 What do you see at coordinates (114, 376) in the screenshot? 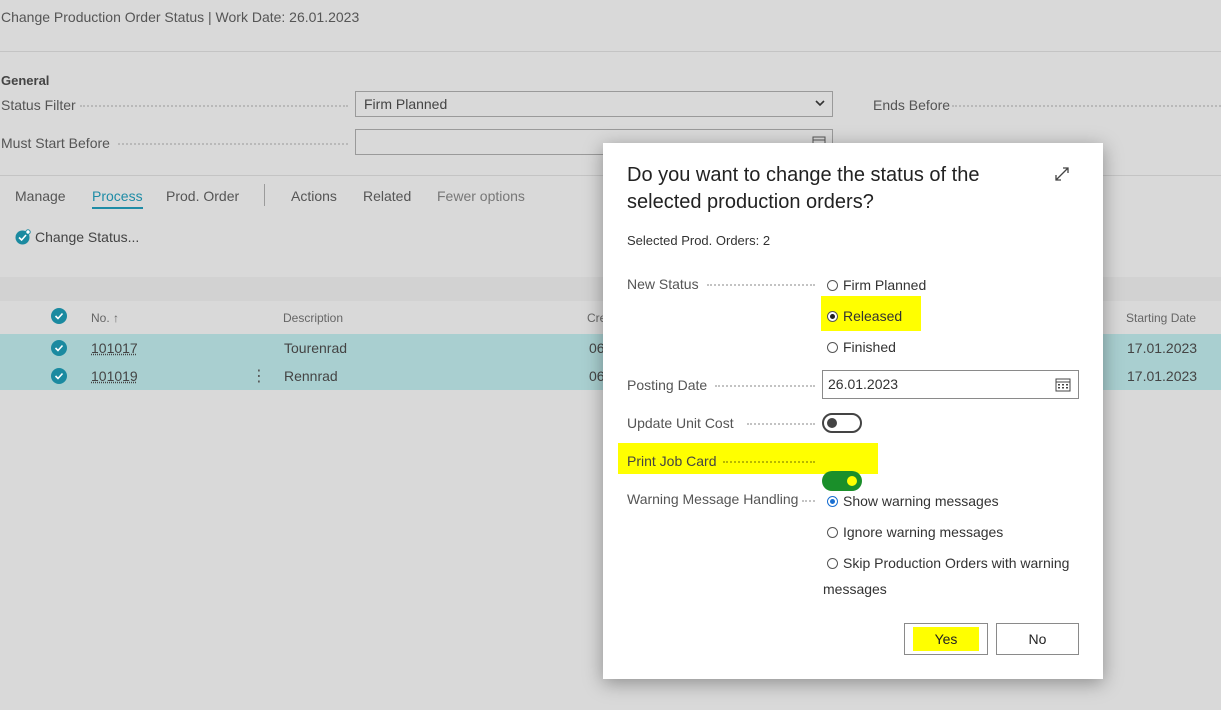
I see `row-no-link: 101019` at bounding box center [114, 376].